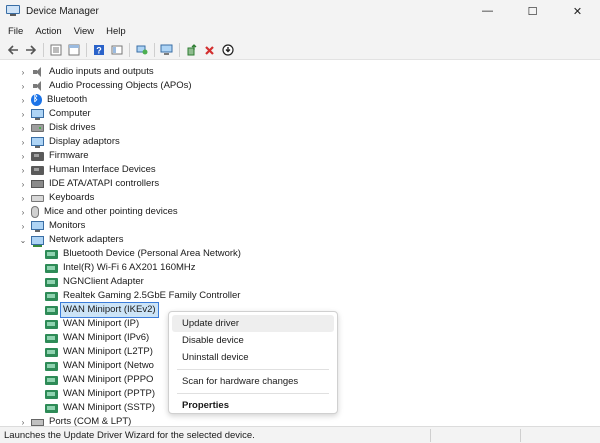  I want to click on keyboard-icon, so click(37, 198).